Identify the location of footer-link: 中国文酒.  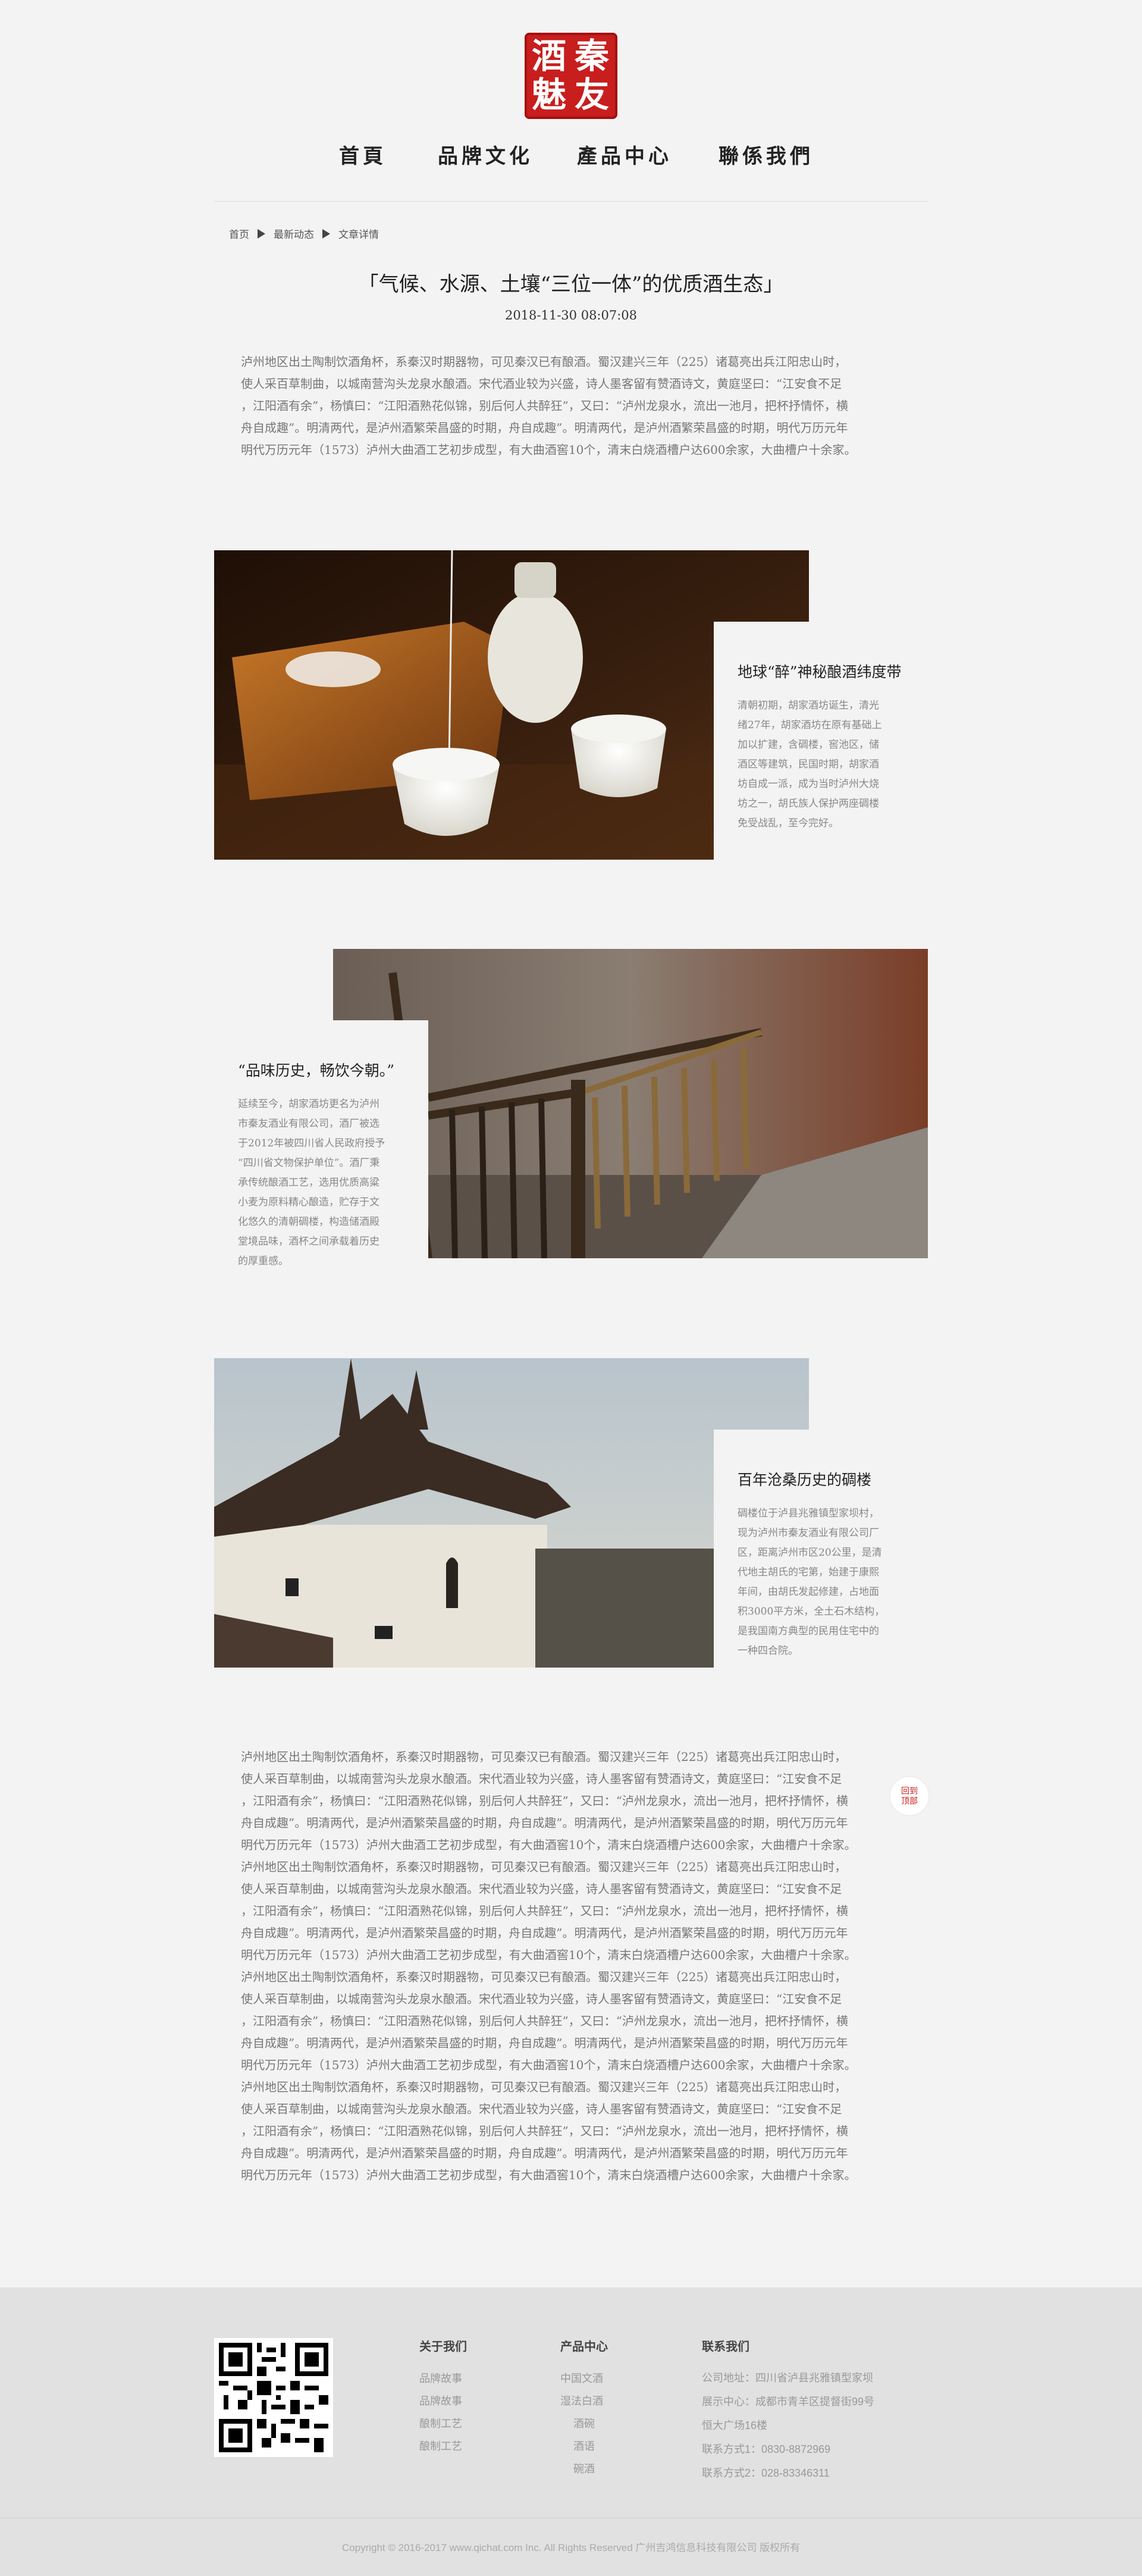
(584, 2379).